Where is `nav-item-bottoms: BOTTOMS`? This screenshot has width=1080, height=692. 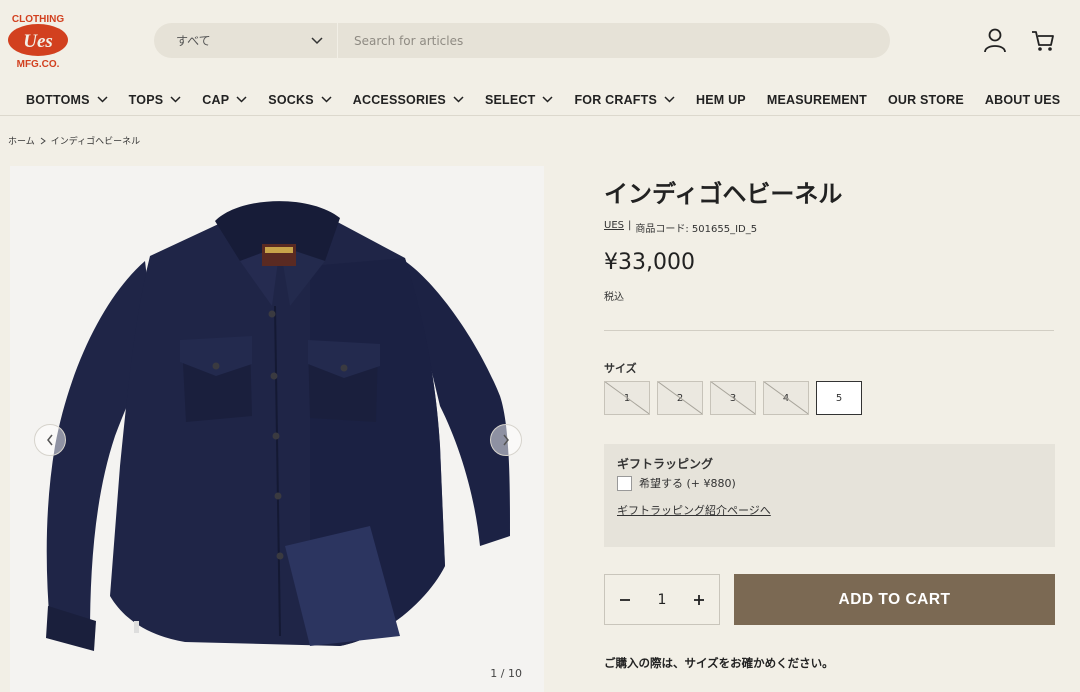 nav-item-bottoms: BOTTOMS is located at coordinates (67, 100).